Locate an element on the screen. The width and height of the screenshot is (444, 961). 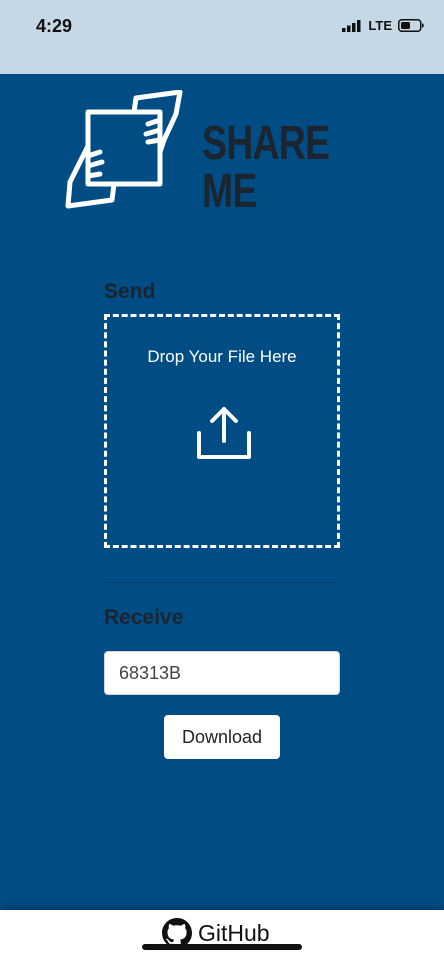
network-label: LTE is located at coordinates (380, 25).